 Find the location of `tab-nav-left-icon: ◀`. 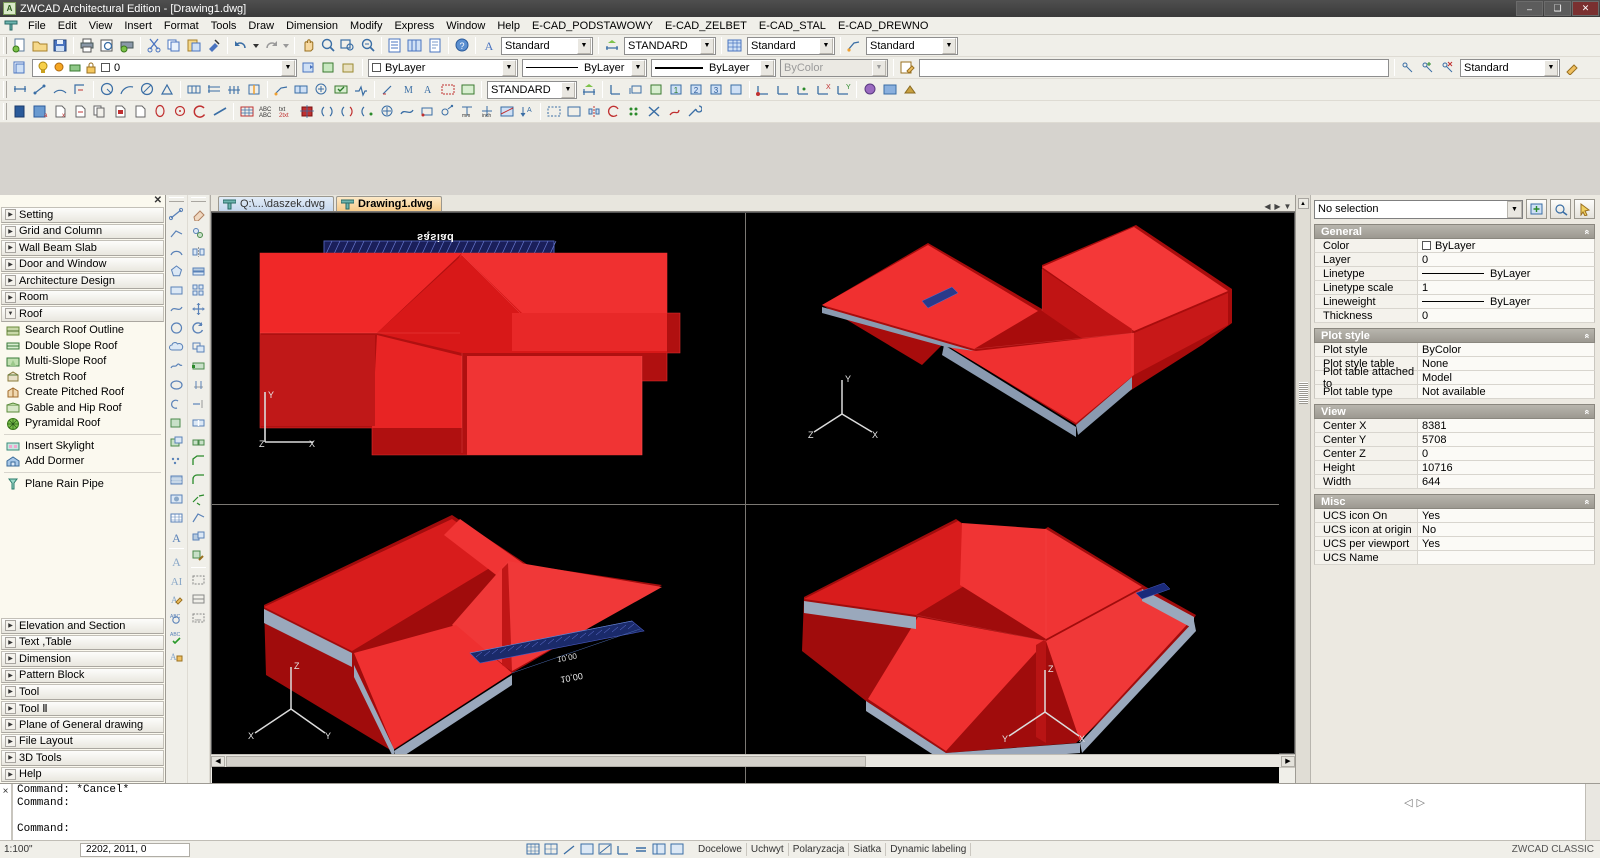

tab-nav-left-icon: ◀ is located at coordinates (1267, 206).